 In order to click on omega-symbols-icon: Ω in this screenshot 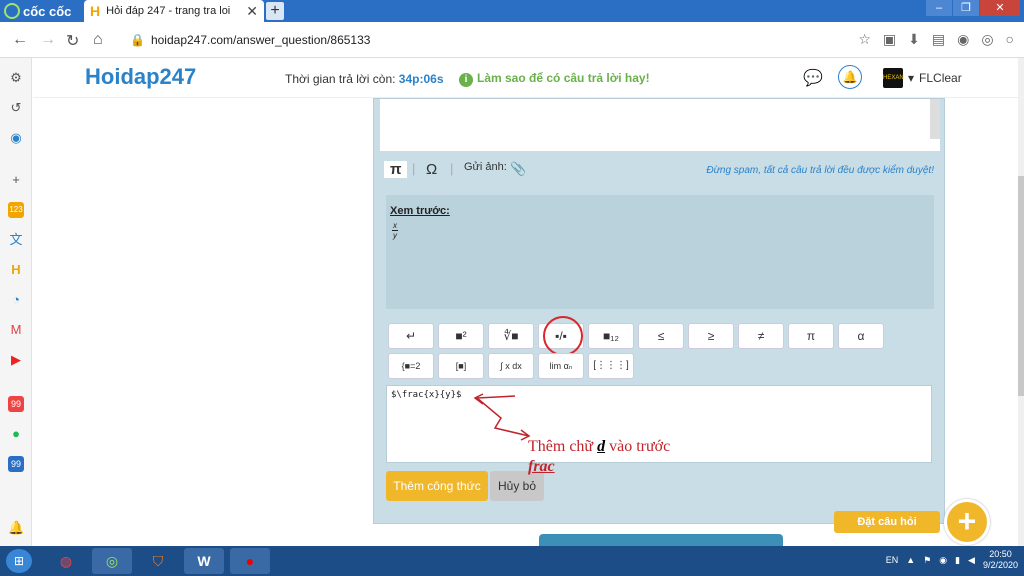, I will do `click(431, 169)`.